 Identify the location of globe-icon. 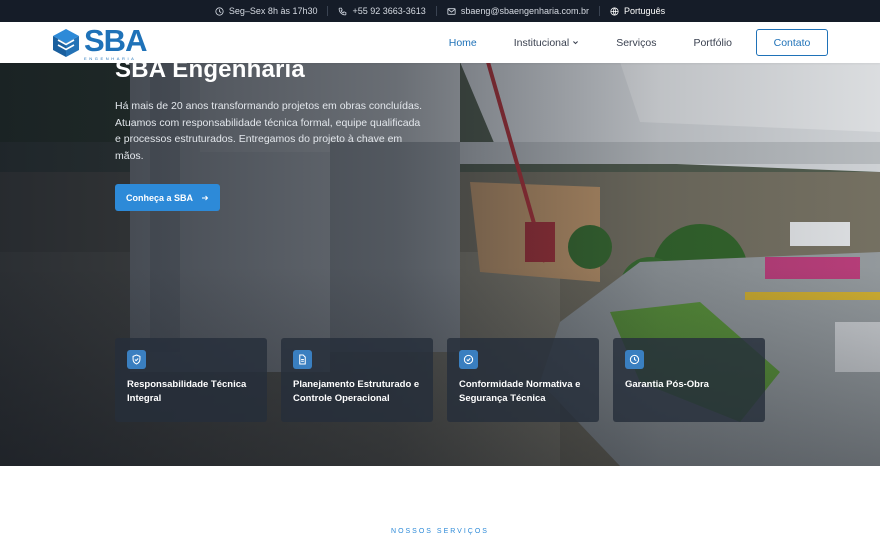
(614, 11).